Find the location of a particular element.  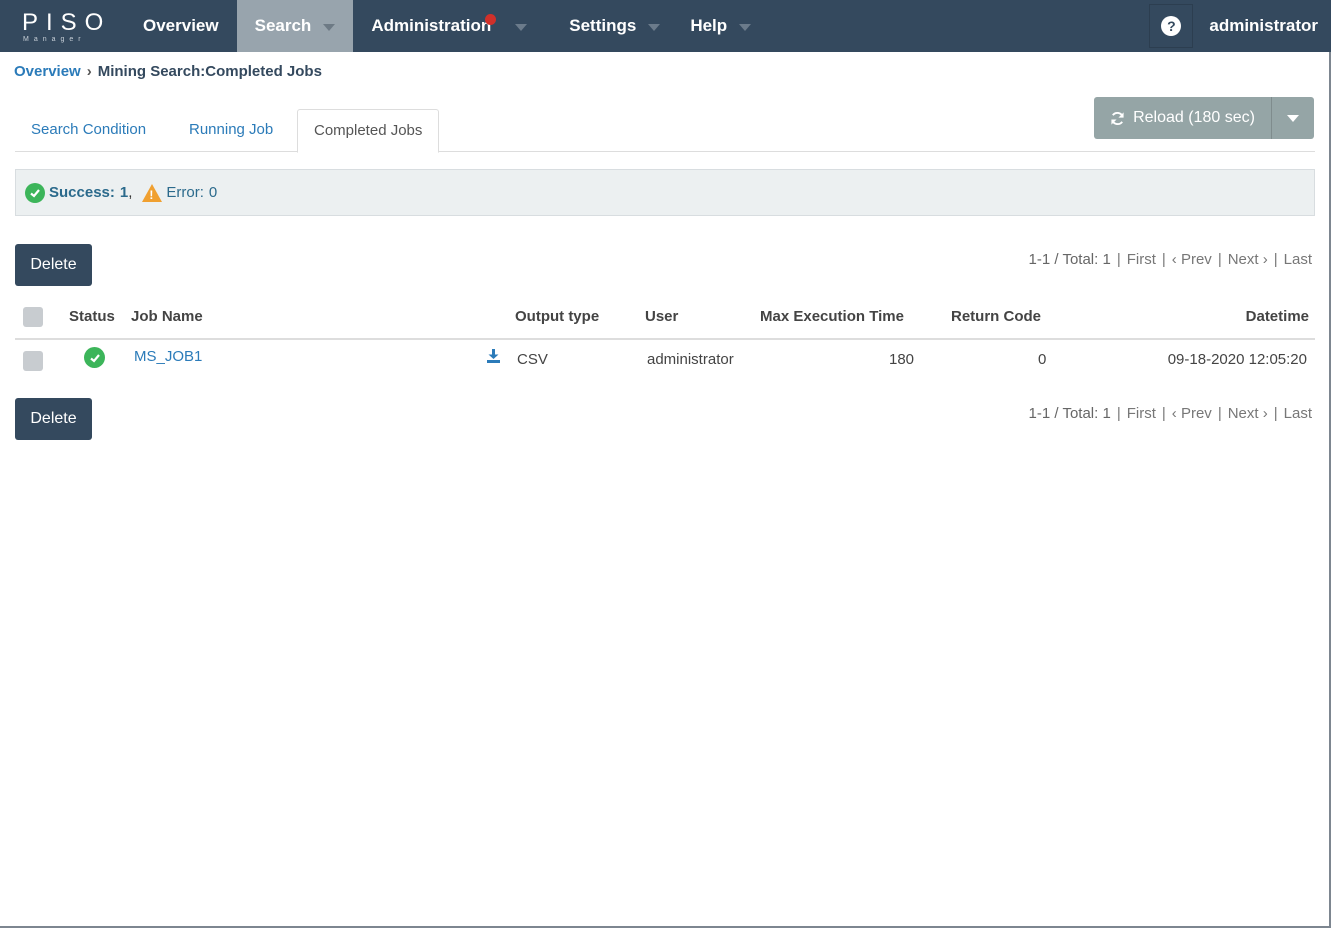

delete-button-top: Delete is located at coordinates (53, 265).